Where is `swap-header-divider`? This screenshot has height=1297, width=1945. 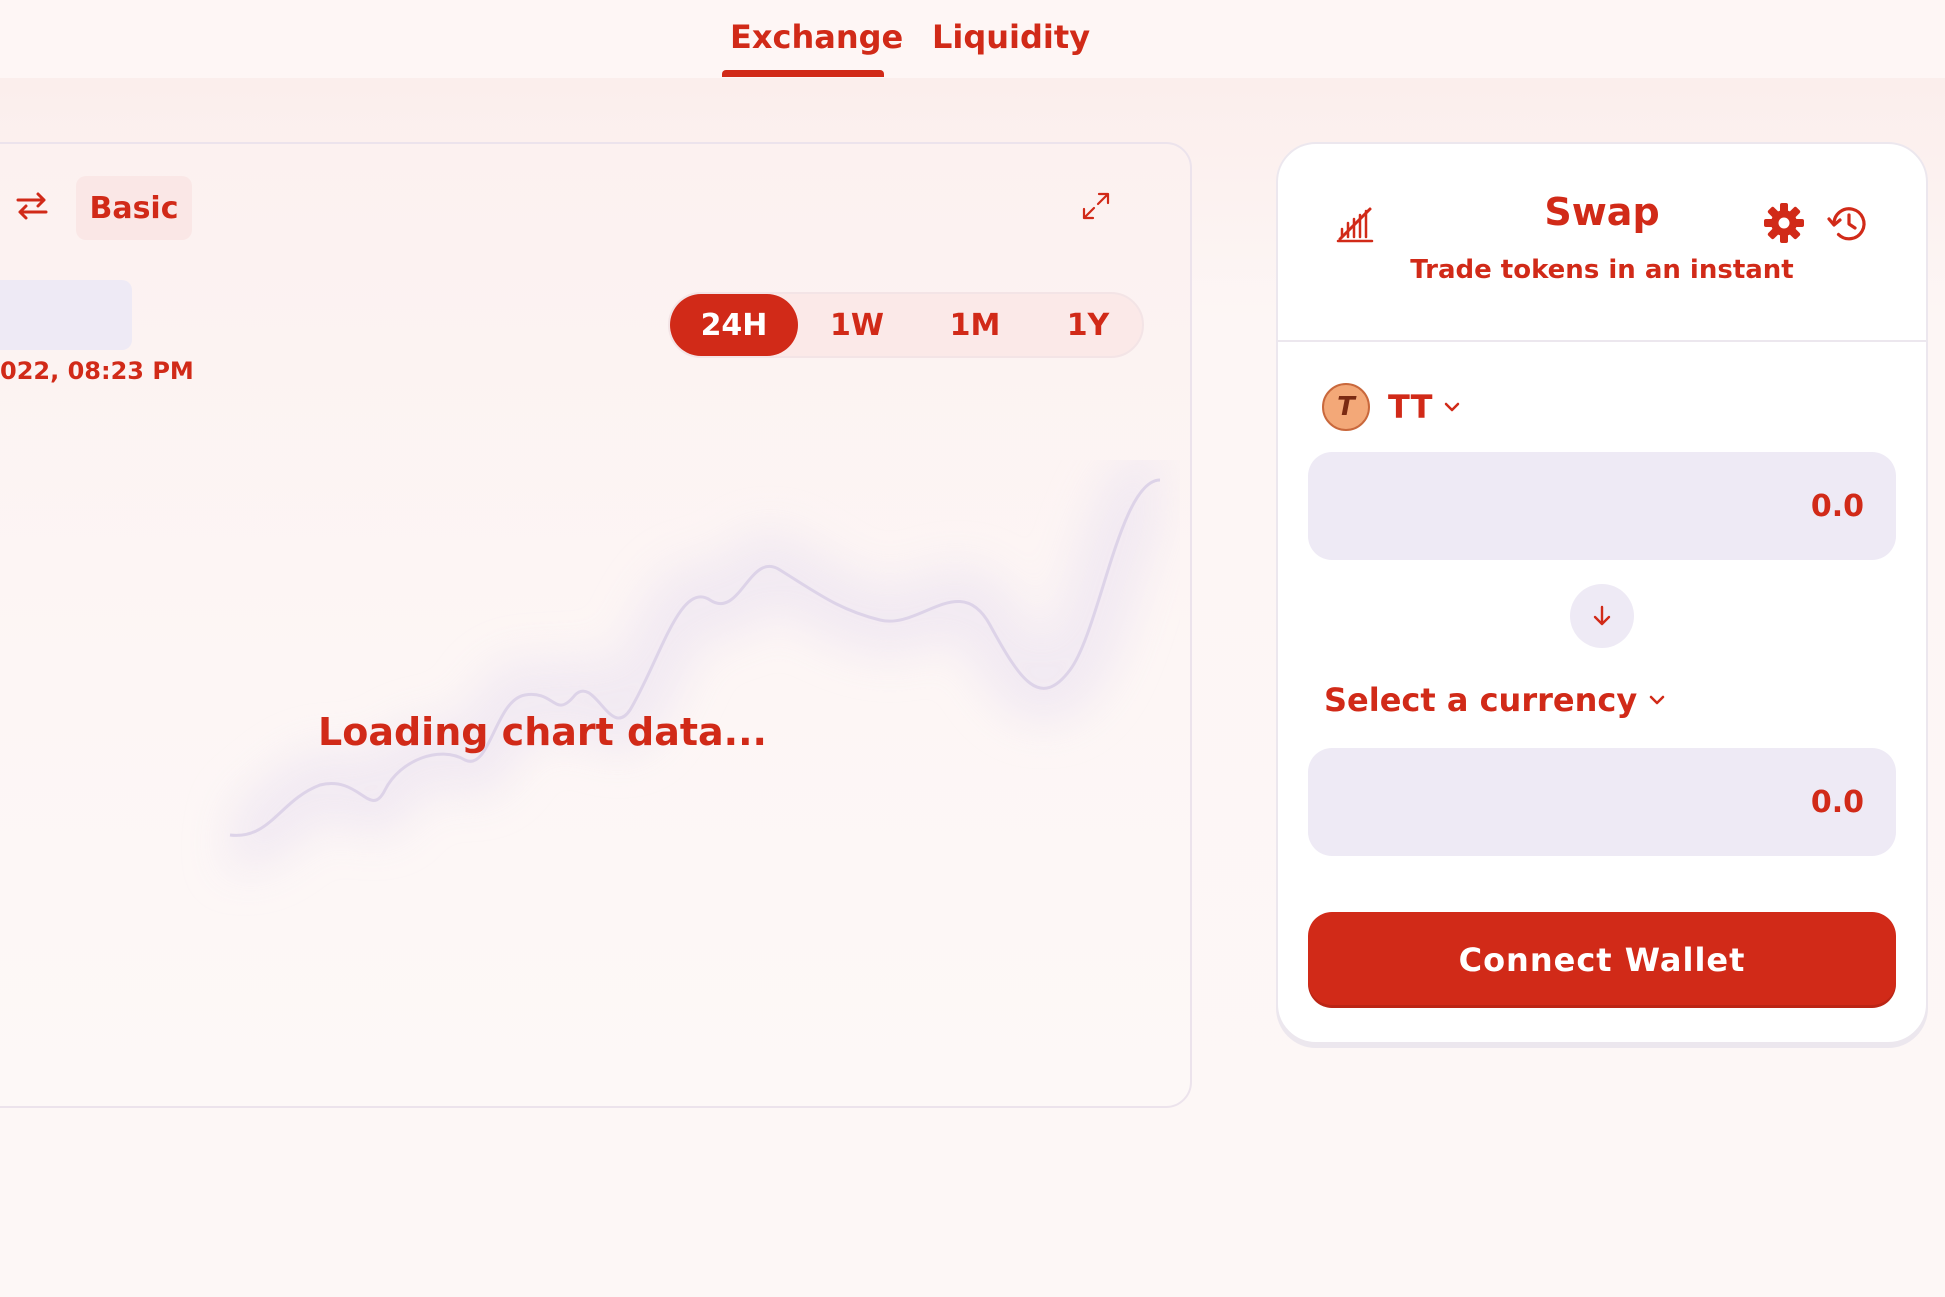
swap-header-divider is located at coordinates (1602, 341).